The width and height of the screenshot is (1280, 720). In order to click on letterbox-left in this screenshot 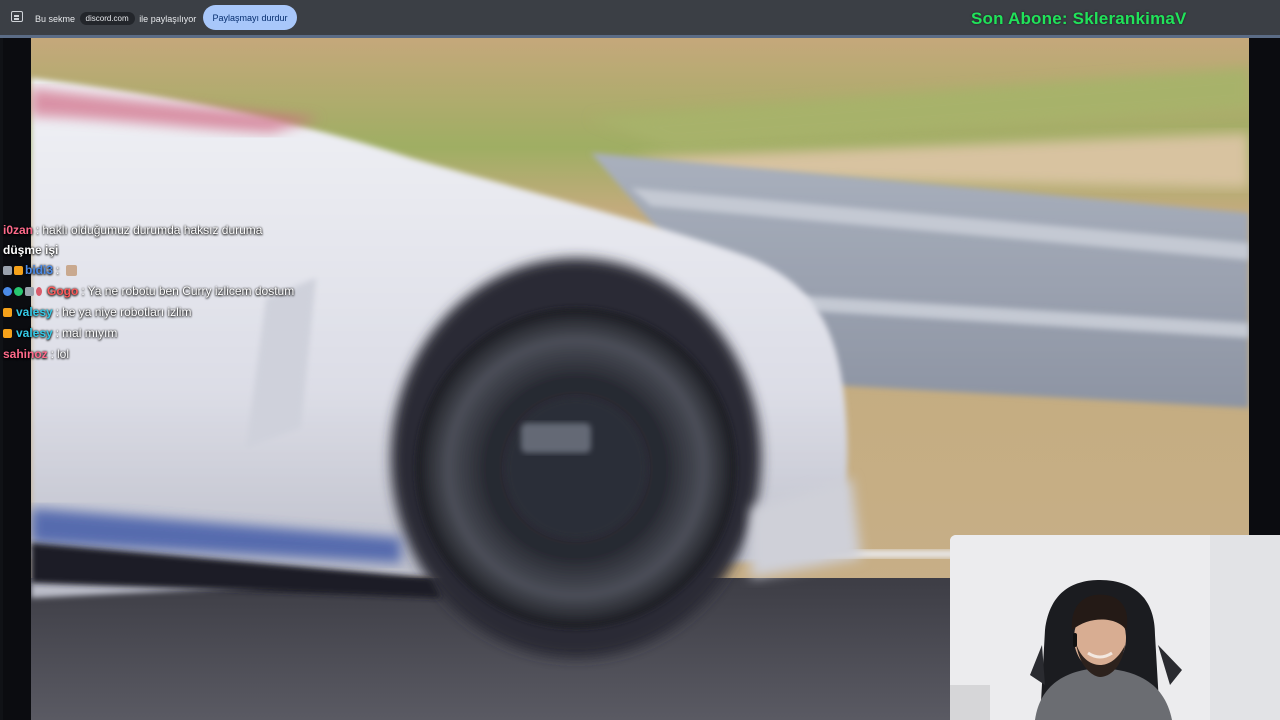, I will do `click(17, 379)`.